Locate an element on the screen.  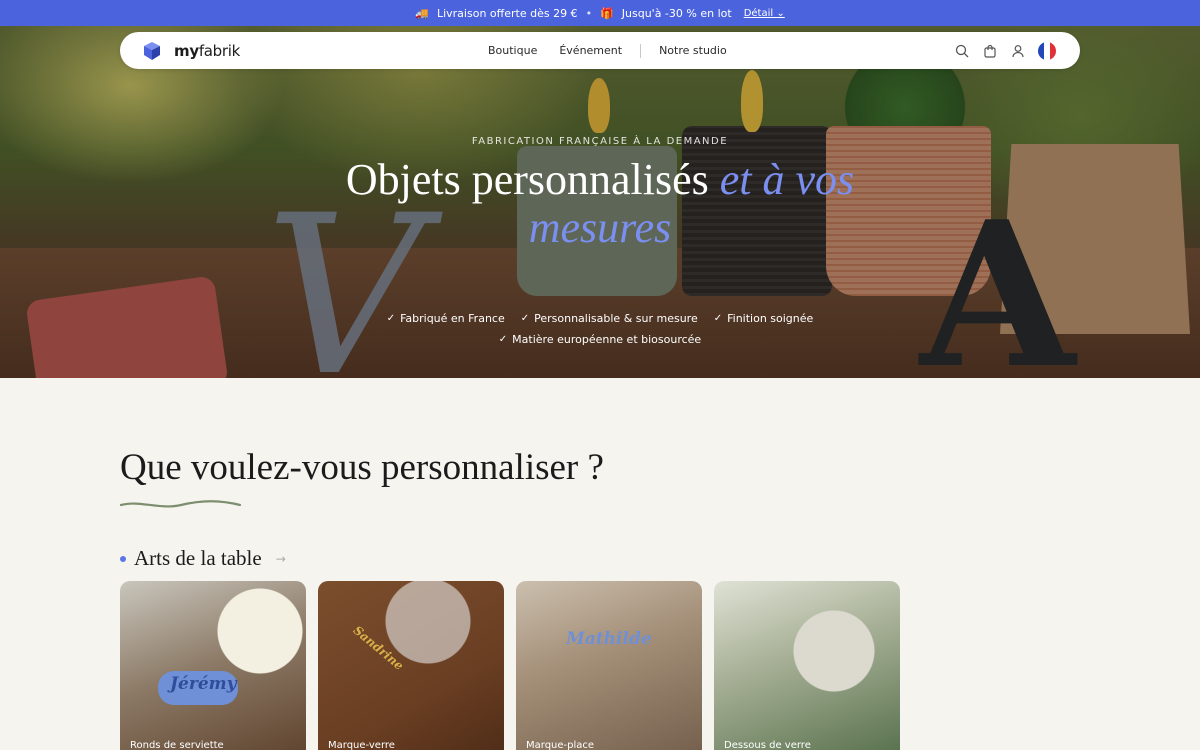
card-label: Marque-place is located at coordinates (560, 745).